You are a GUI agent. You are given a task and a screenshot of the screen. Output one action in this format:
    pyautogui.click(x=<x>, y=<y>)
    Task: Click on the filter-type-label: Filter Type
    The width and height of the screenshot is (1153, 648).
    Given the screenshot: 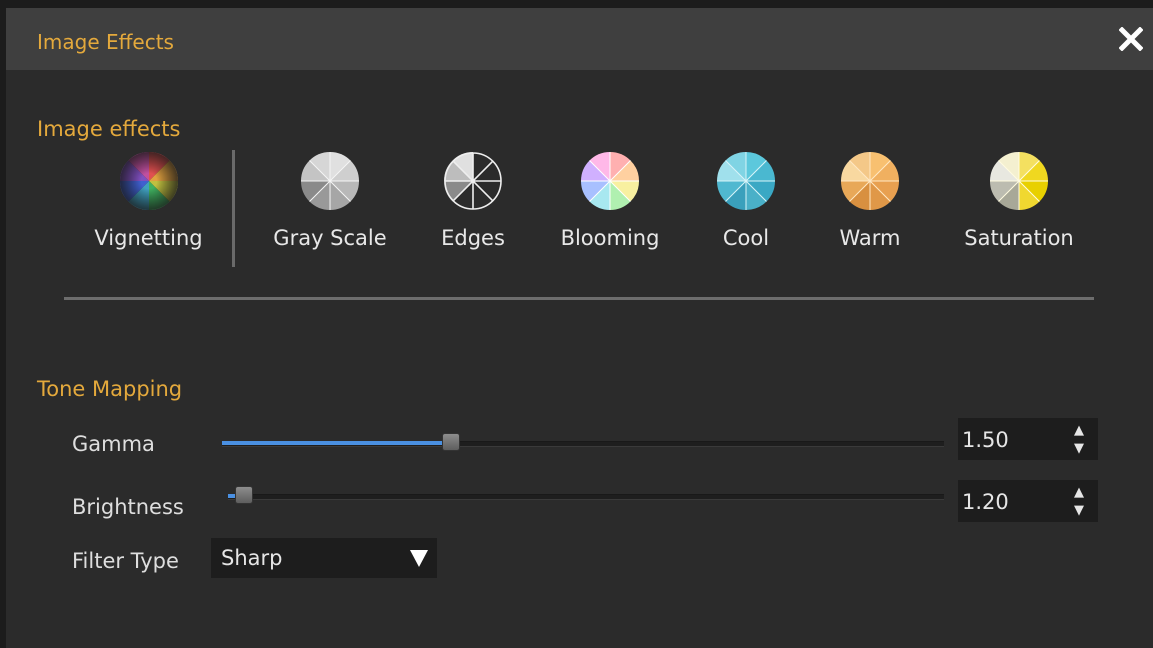 What is the action you would take?
    pyautogui.click(x=125, y=561)
    